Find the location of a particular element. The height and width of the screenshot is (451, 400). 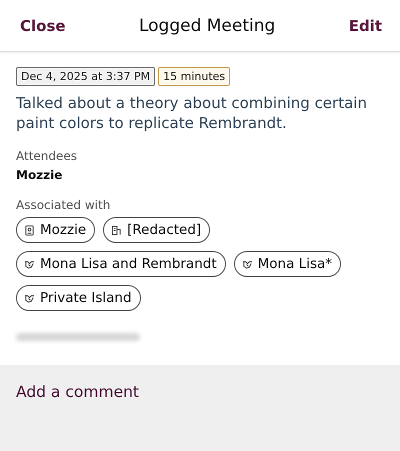

page-title: Logged Meeting is located at coordinates (207, 26).